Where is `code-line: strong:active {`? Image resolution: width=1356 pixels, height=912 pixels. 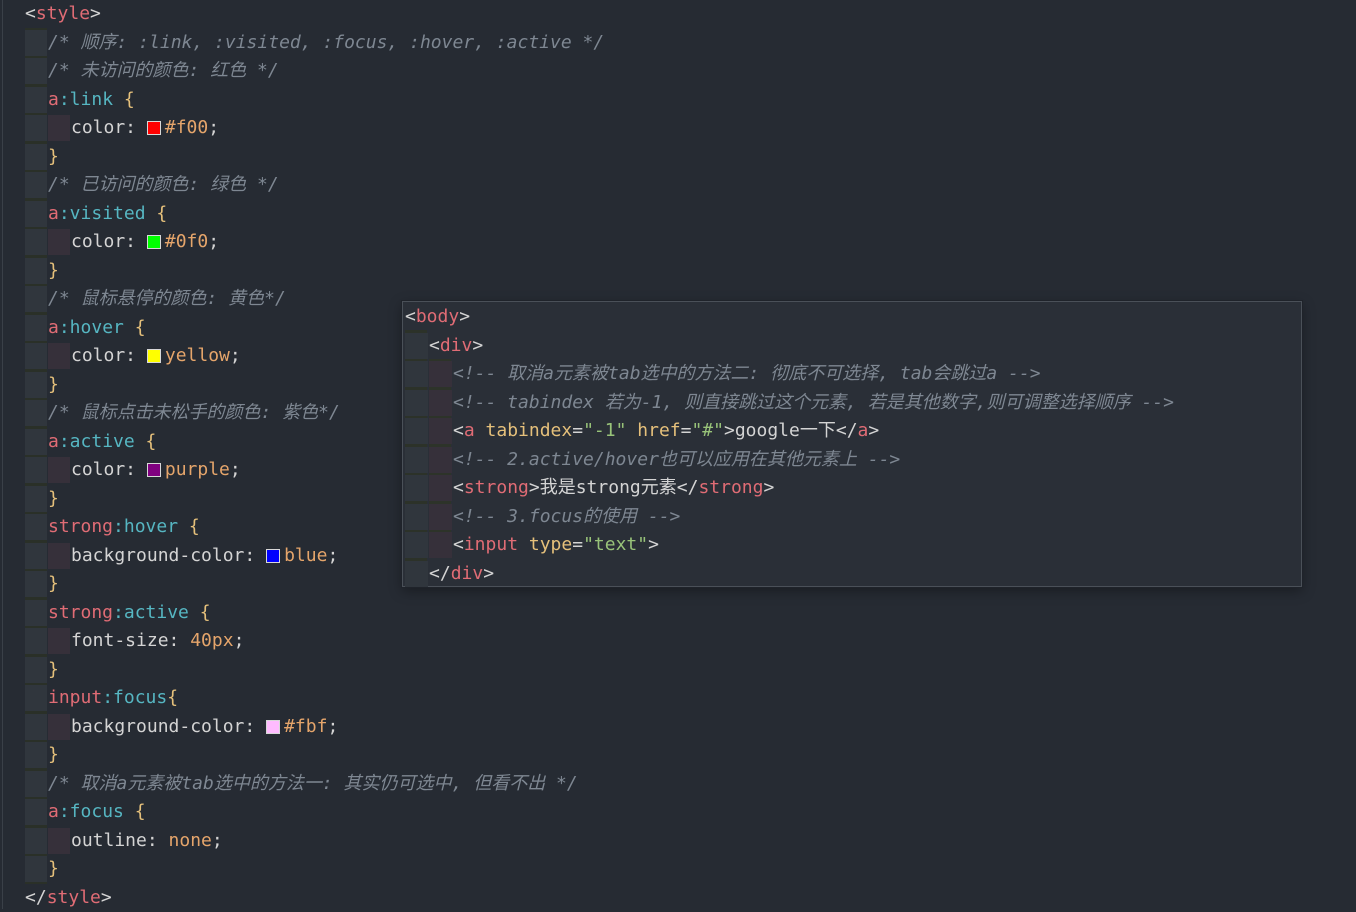
code-line: strong:active { is located at coordinates (118, 613).